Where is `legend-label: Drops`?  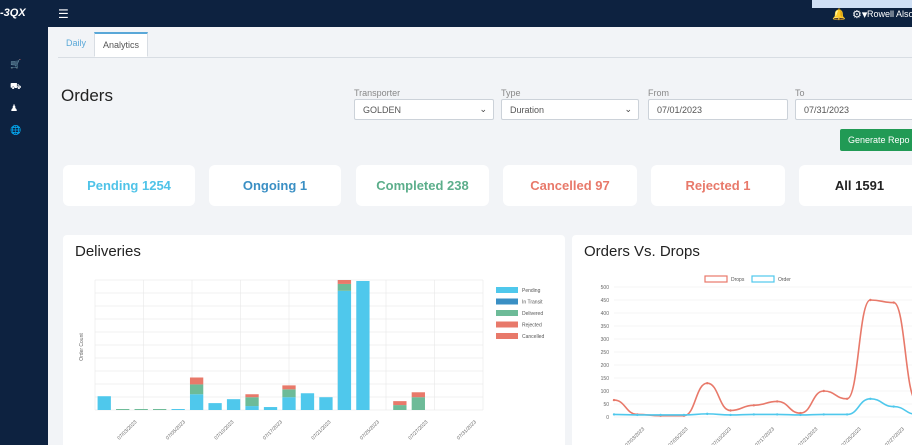
legend-label: Drops is located at coordinates (738, 280).